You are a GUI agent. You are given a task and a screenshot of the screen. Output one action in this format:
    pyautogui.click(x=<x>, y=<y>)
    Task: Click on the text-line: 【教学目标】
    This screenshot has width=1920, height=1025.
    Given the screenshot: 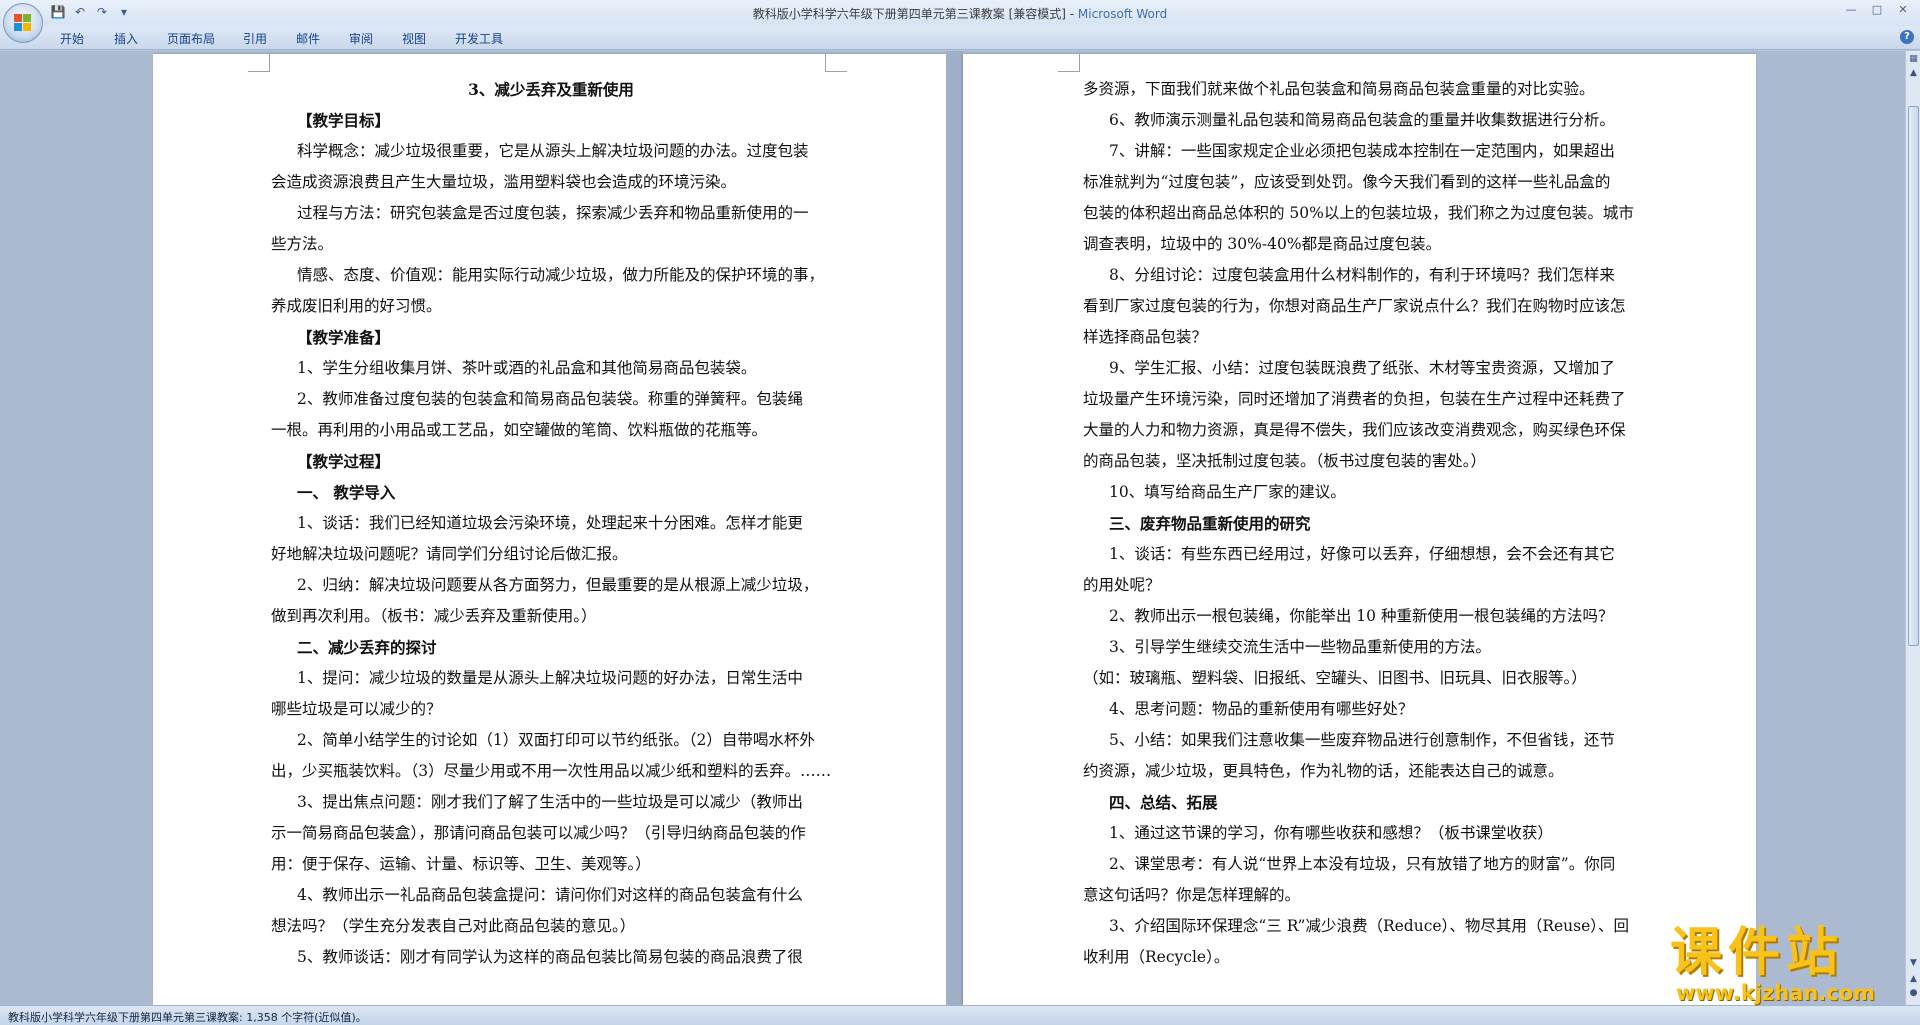 What is the action you would take?
    pyautogui.click(x=344, y=120)
    